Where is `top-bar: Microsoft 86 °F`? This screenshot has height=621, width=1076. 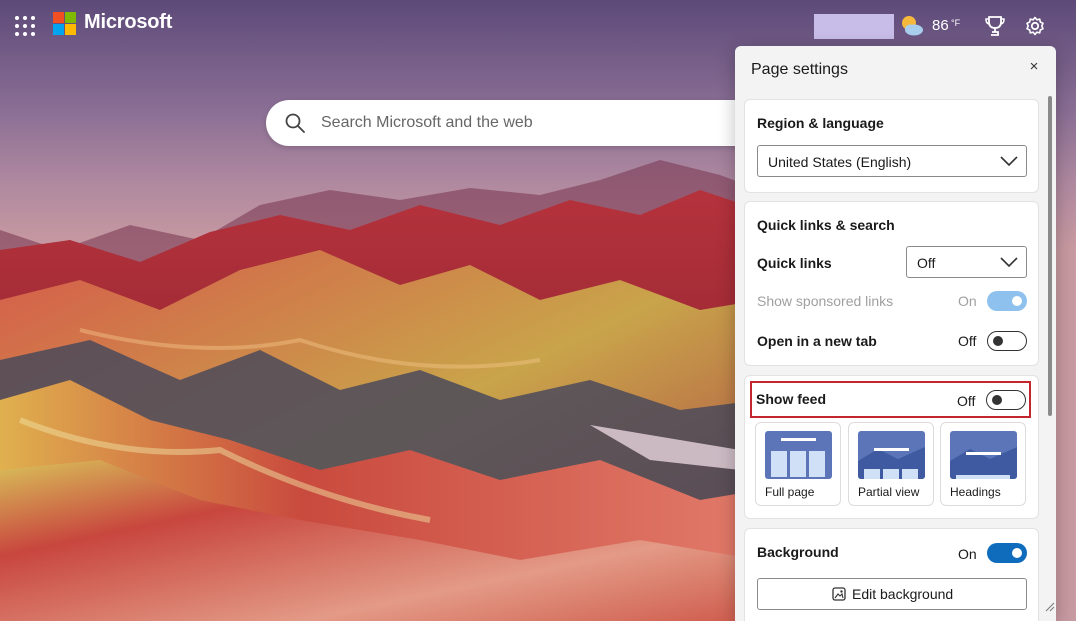 top-bar: Microsoft 86 °F is located at coordinates (538, 25).